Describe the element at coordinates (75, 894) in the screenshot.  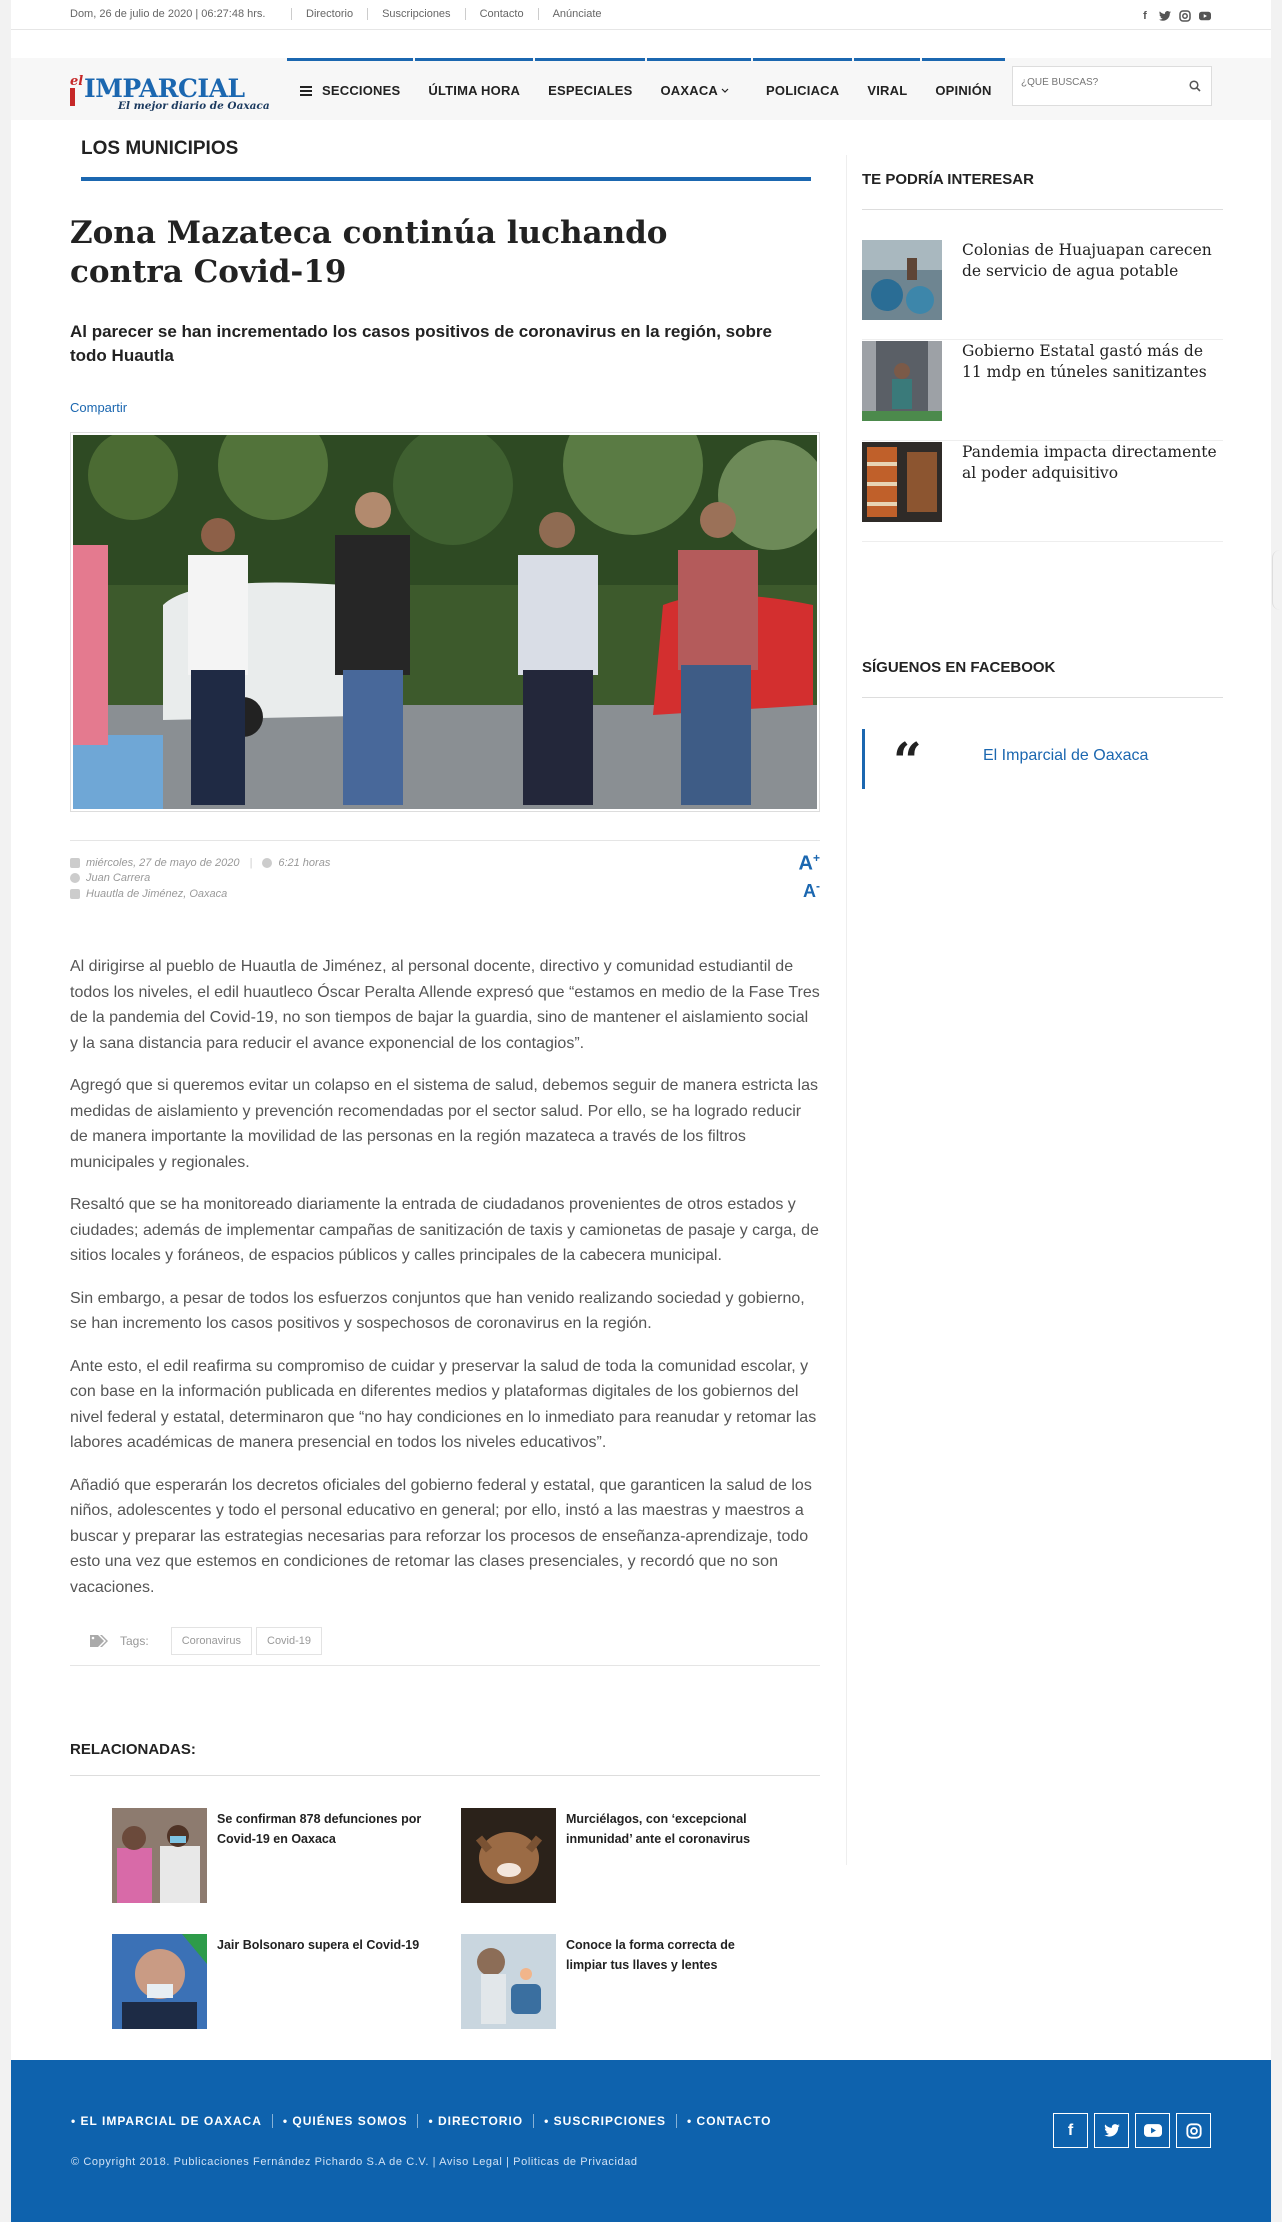
I see `map-icon` at that location.